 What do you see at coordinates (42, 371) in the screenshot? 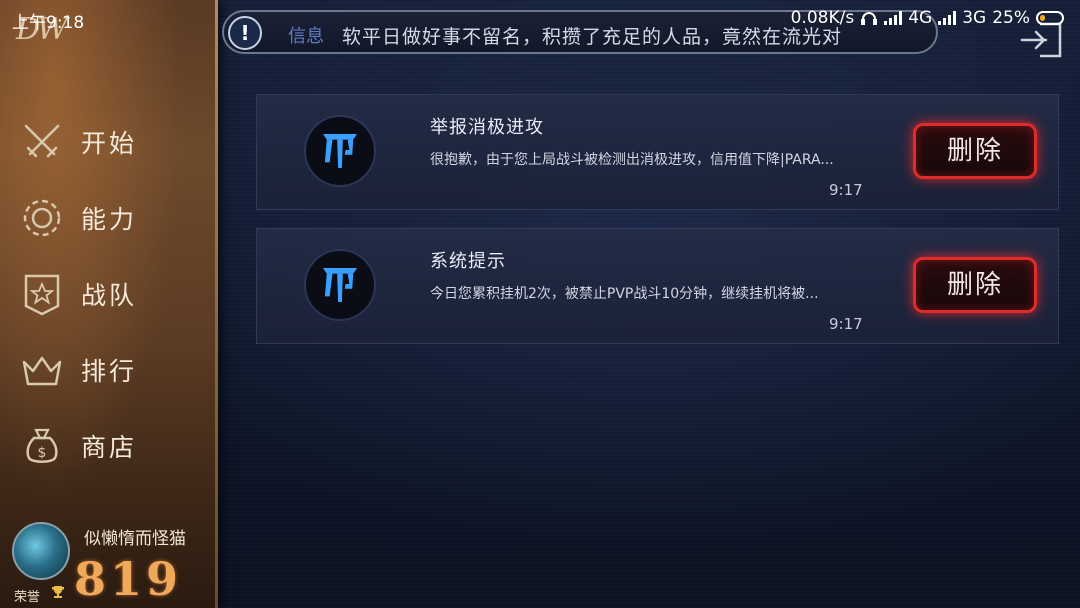
I see `crown-icon` at bounding box center [42, 371].